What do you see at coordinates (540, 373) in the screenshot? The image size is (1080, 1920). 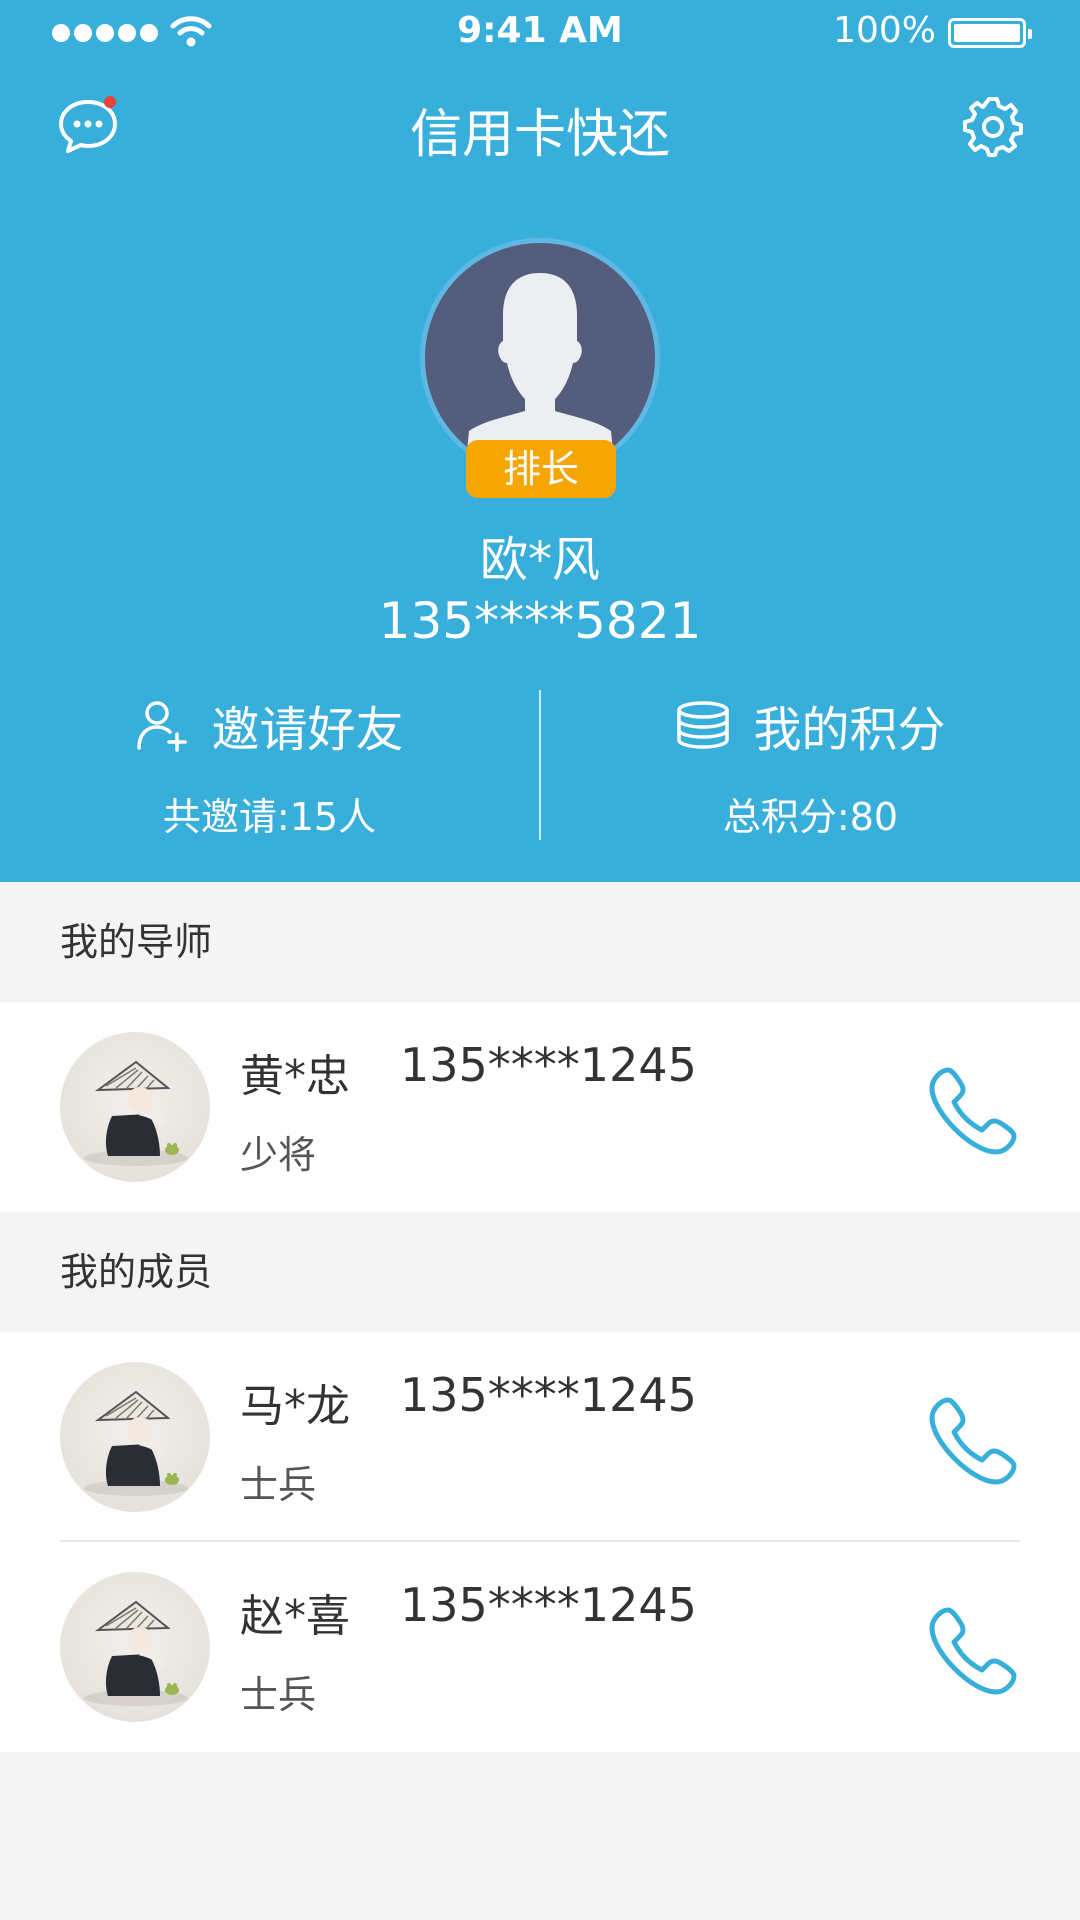 I see `user-silhouette-icon` at bounding box center [540, 373].